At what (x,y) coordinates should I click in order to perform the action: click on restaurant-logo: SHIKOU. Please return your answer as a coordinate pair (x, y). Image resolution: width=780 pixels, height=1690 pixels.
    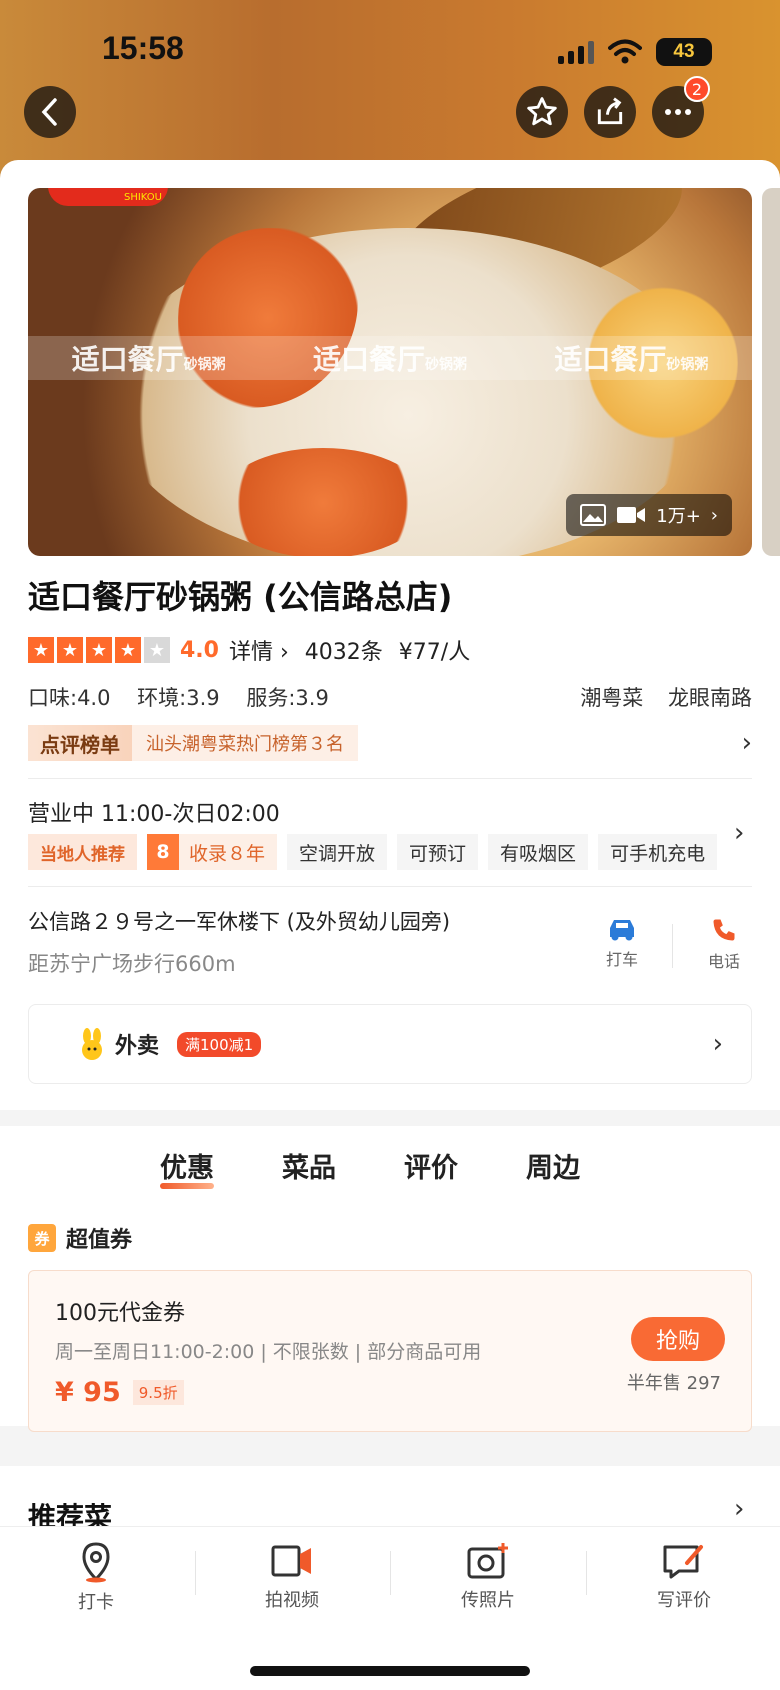
    Looking at the image, I should click on (108, 197).